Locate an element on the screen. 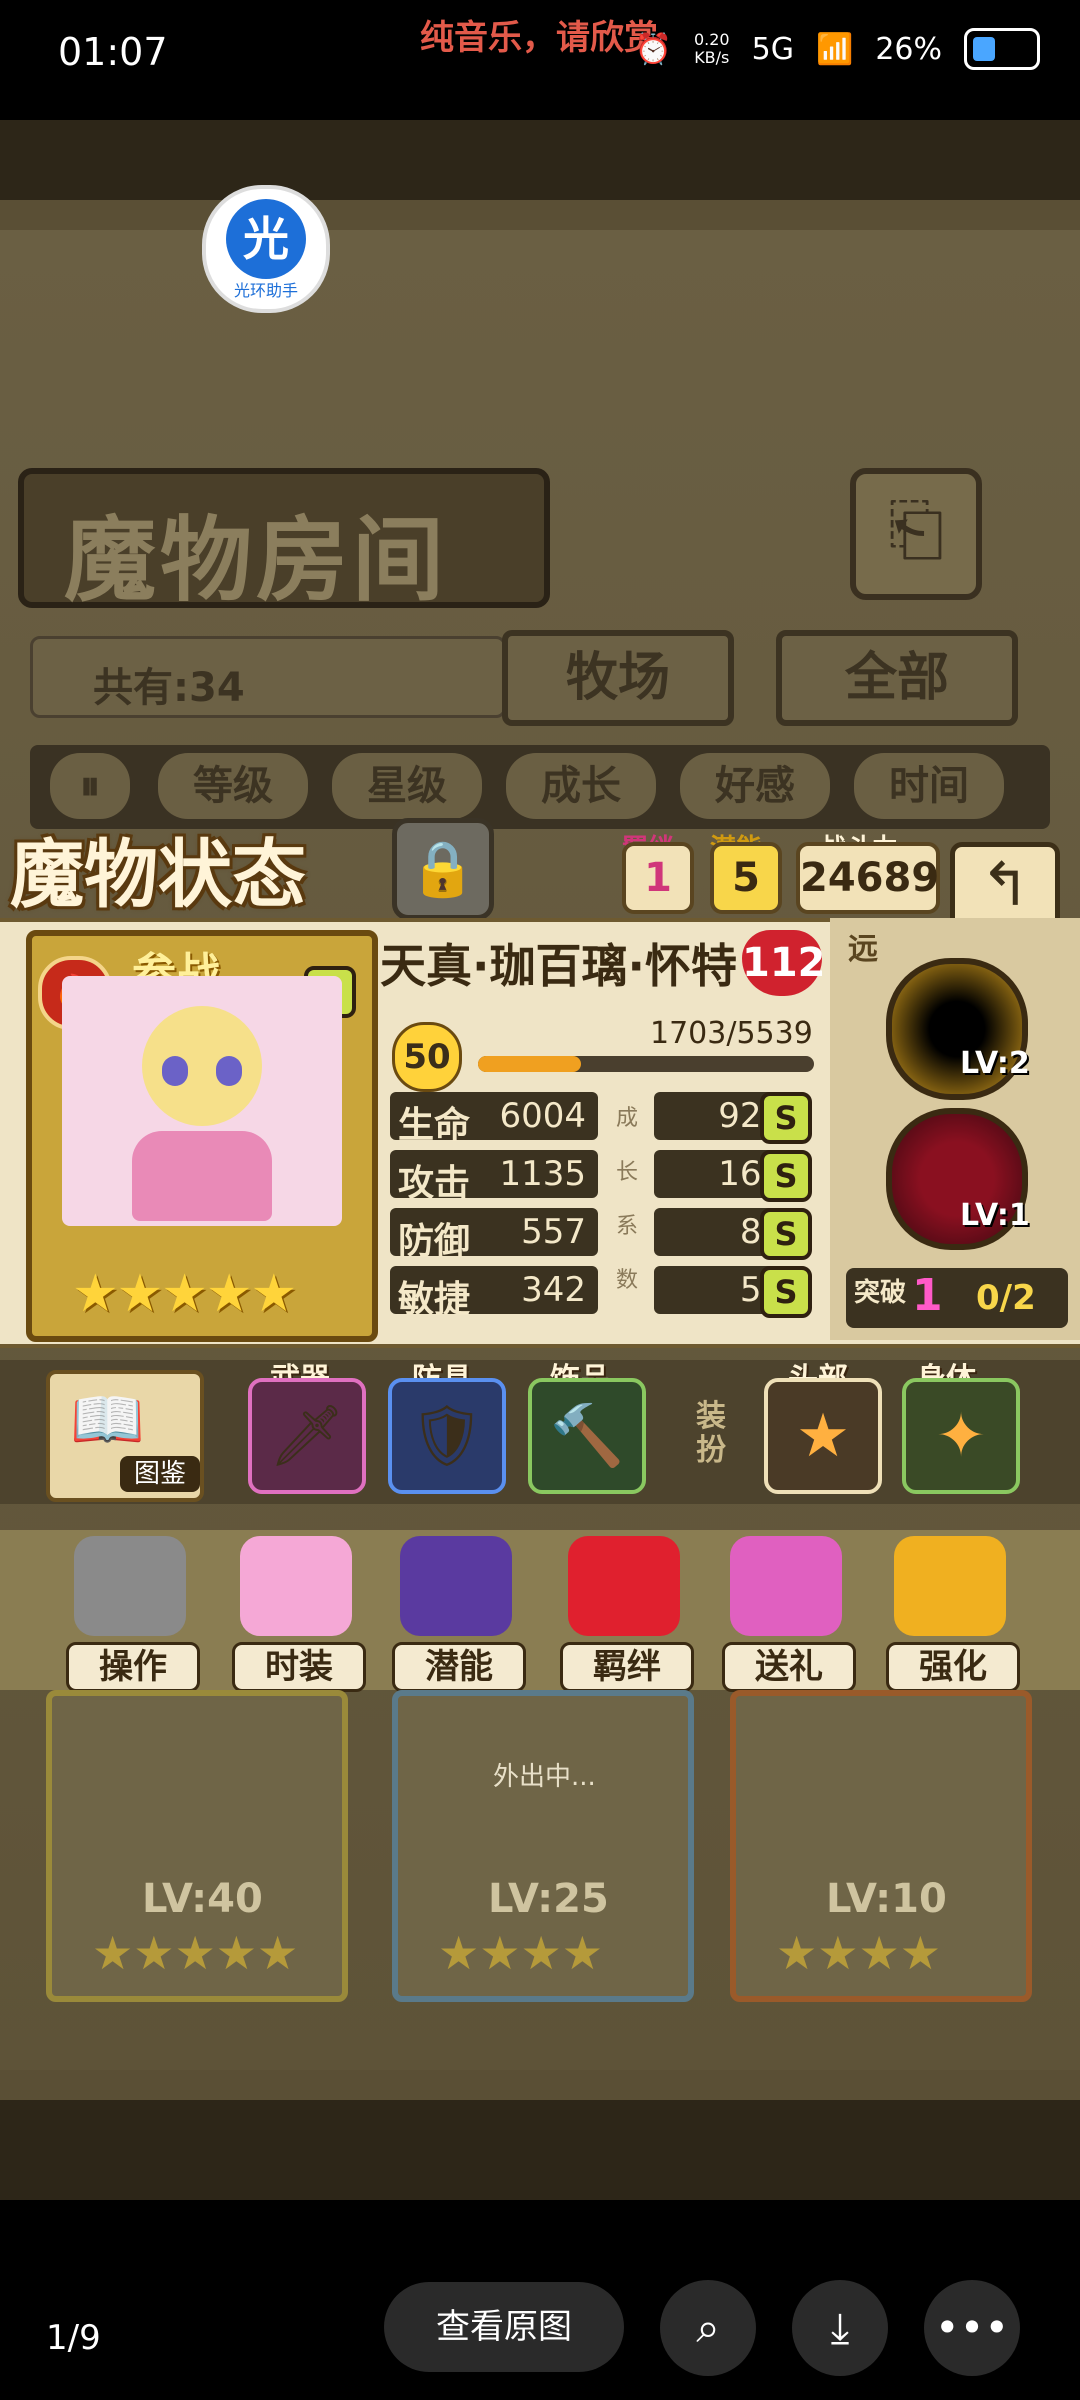 Image resolution: width=1080 pixels, height=2400 pixels. monster-stars: ★★★★★ is located at coordinates (195, 1953).